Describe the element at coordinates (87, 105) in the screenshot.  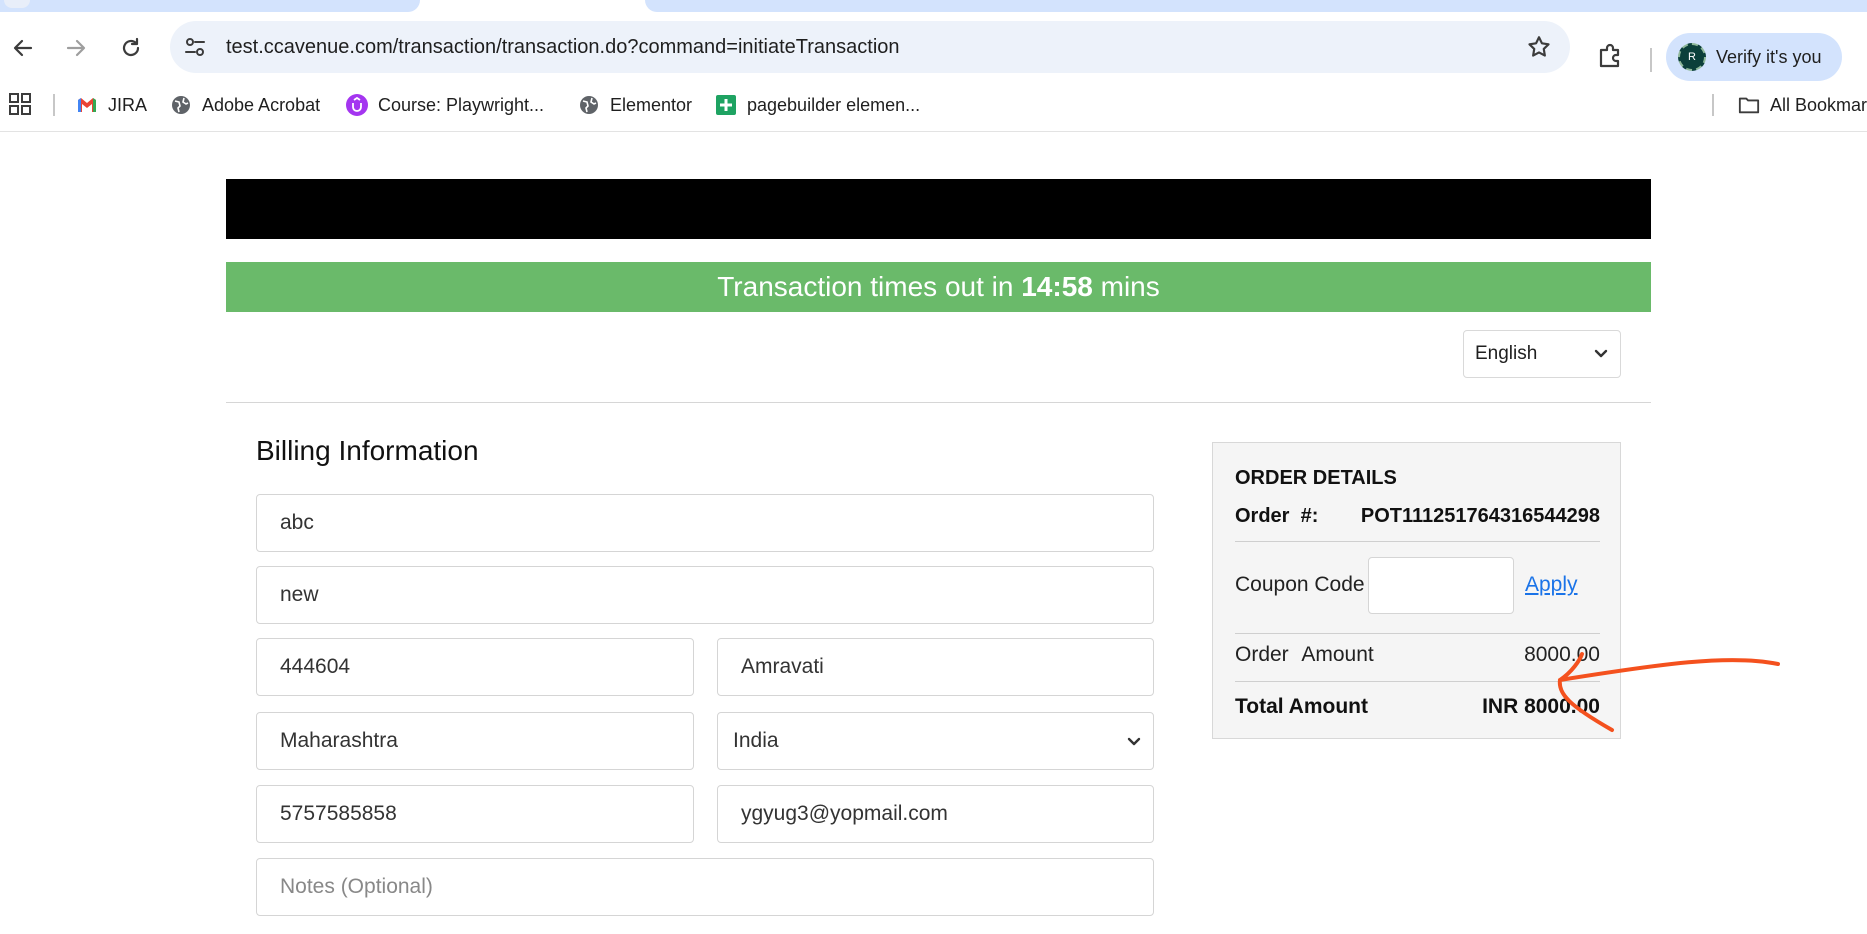
I see `gmail-icon` at that location.